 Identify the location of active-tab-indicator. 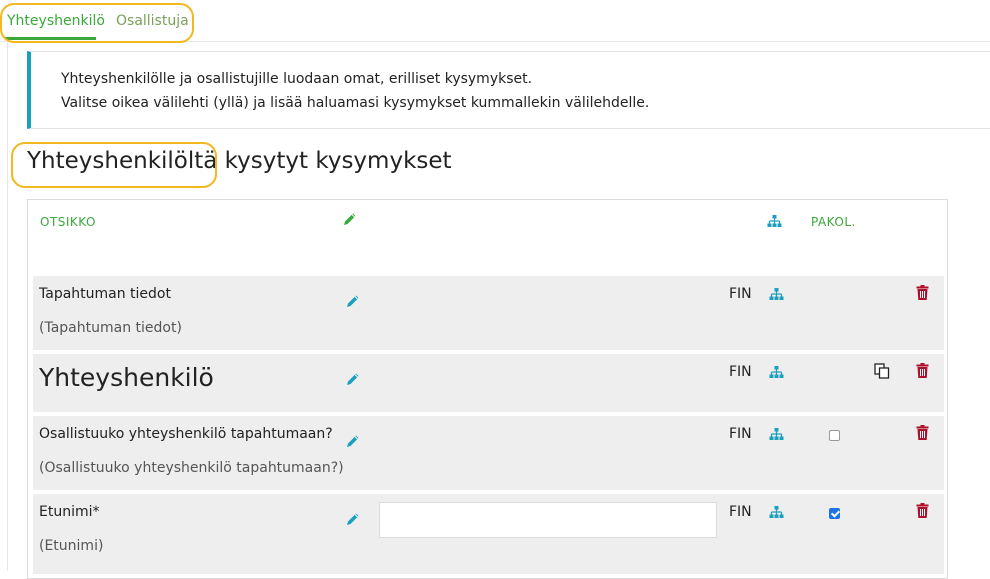
(50, 38).